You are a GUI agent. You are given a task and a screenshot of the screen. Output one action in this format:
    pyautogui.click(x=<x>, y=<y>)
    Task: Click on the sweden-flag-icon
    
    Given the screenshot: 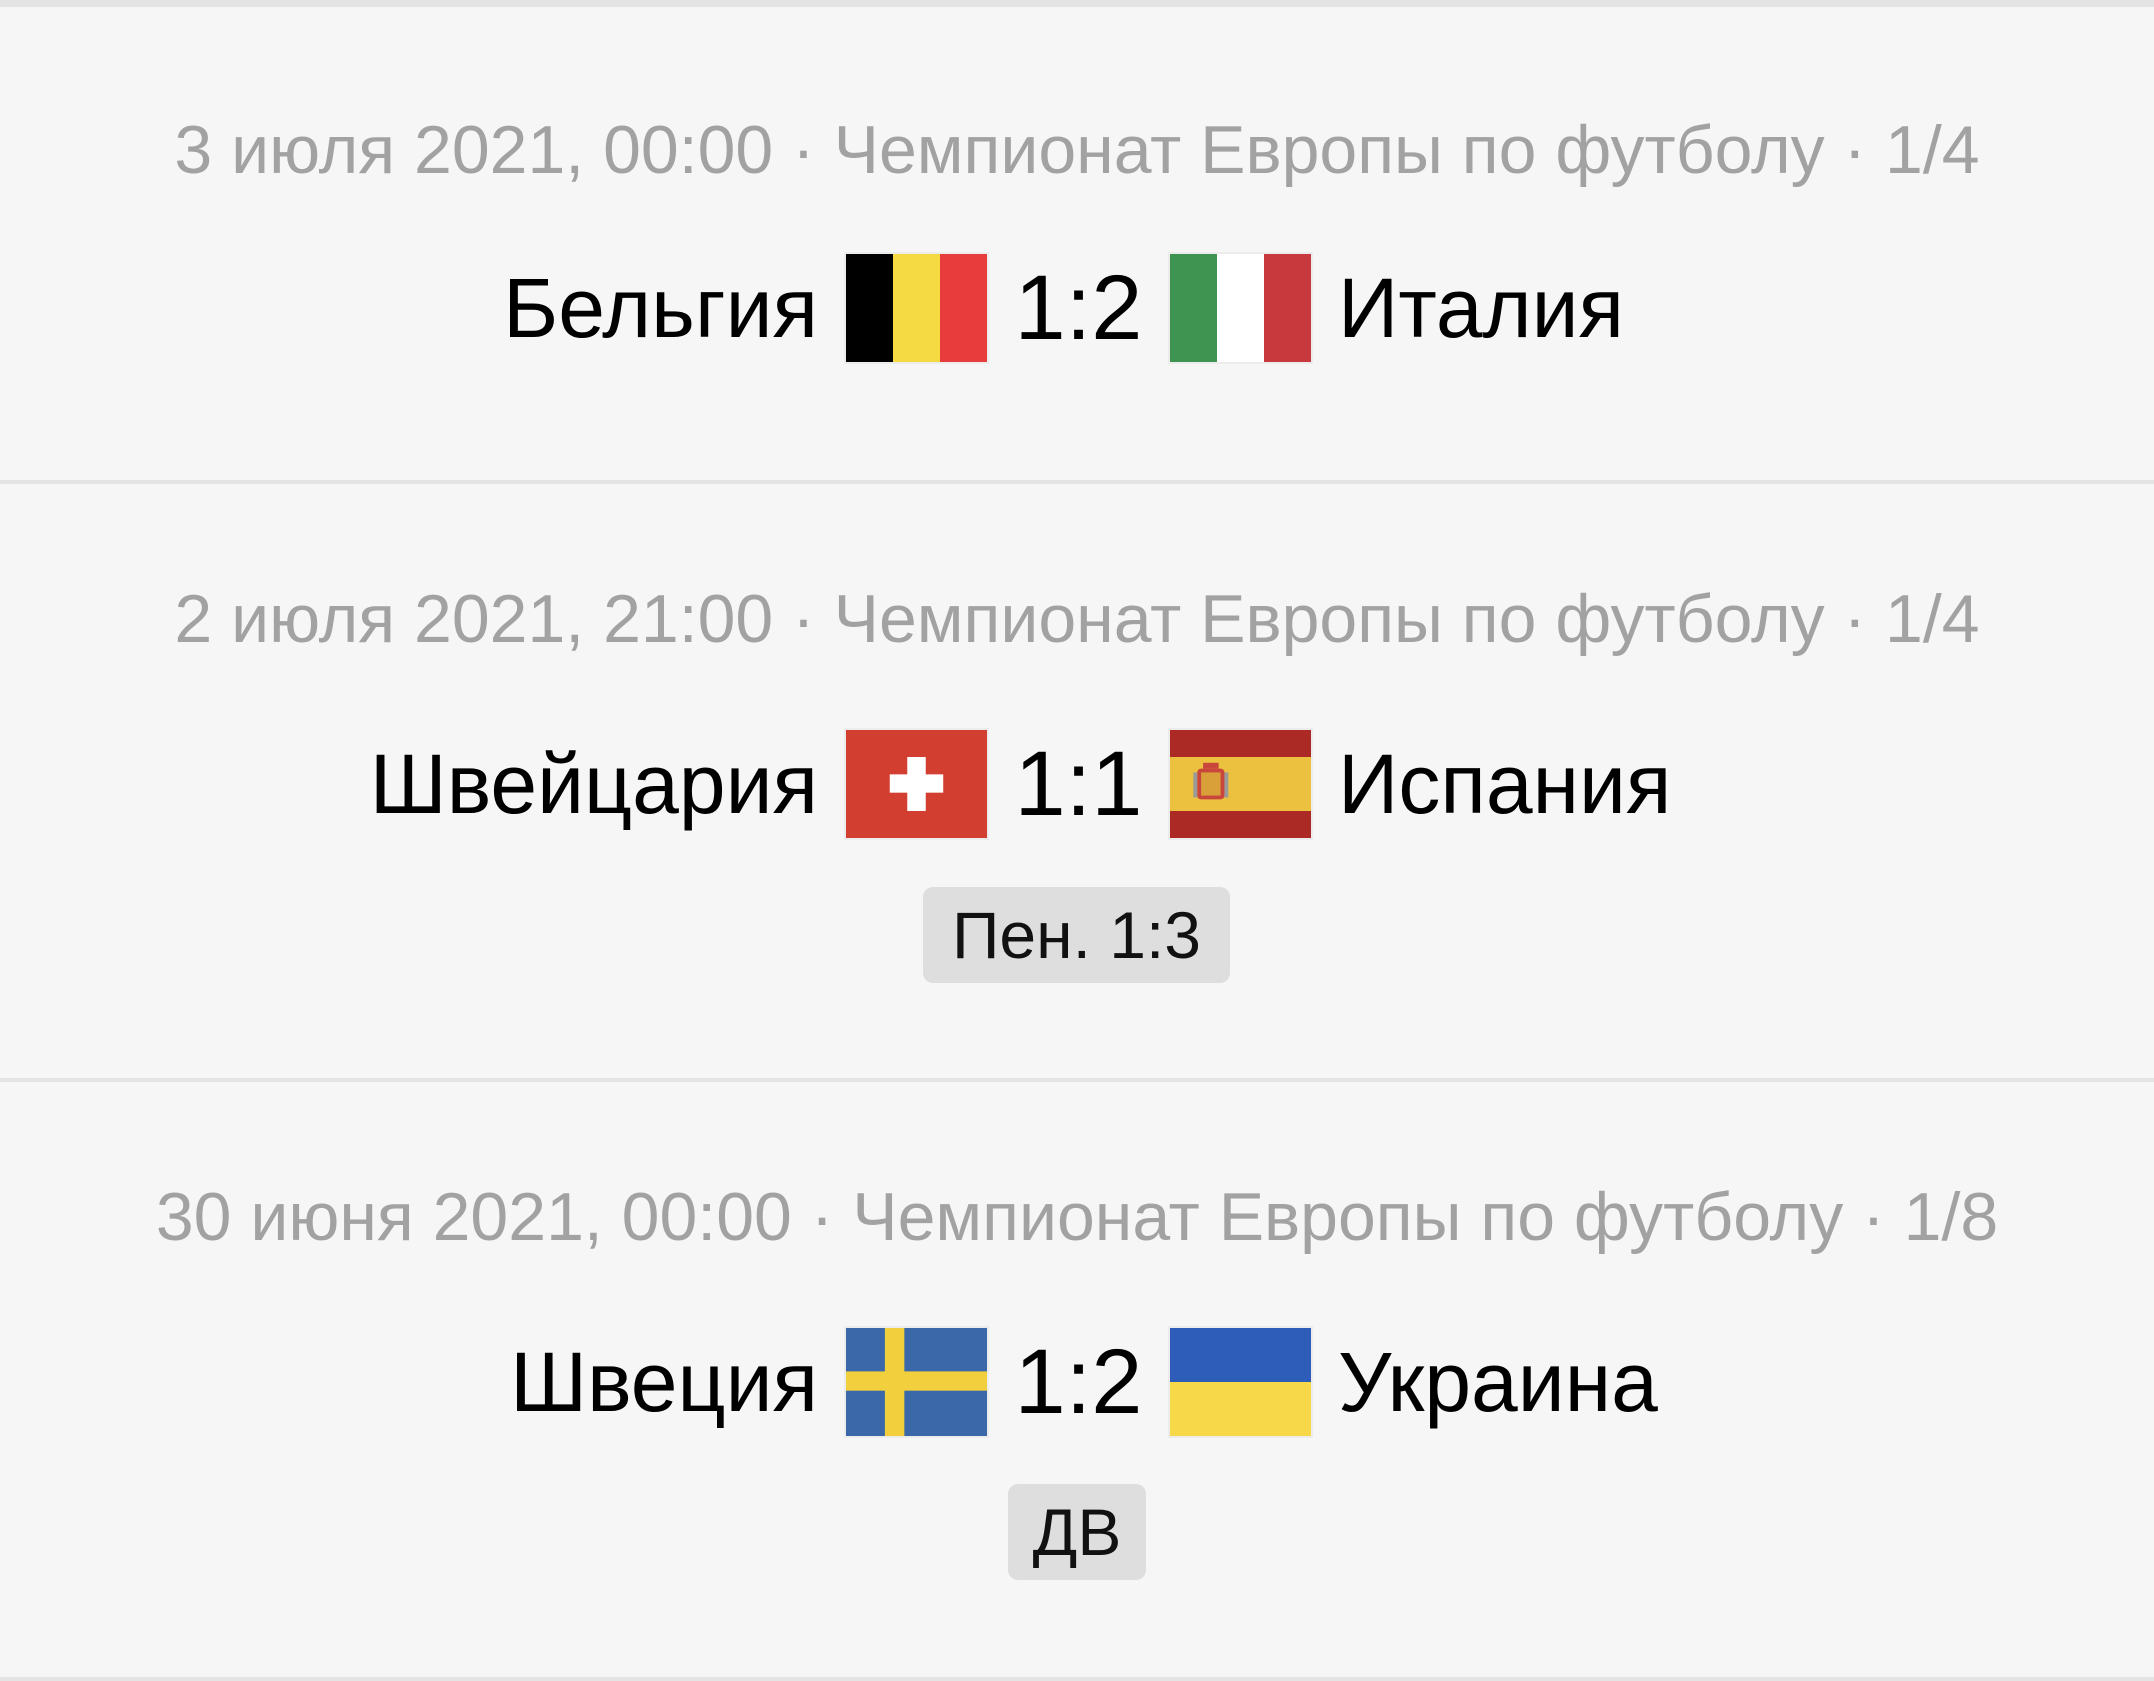 What is the action you would take?
    pyautogui.click(x=916, y=1382)
    